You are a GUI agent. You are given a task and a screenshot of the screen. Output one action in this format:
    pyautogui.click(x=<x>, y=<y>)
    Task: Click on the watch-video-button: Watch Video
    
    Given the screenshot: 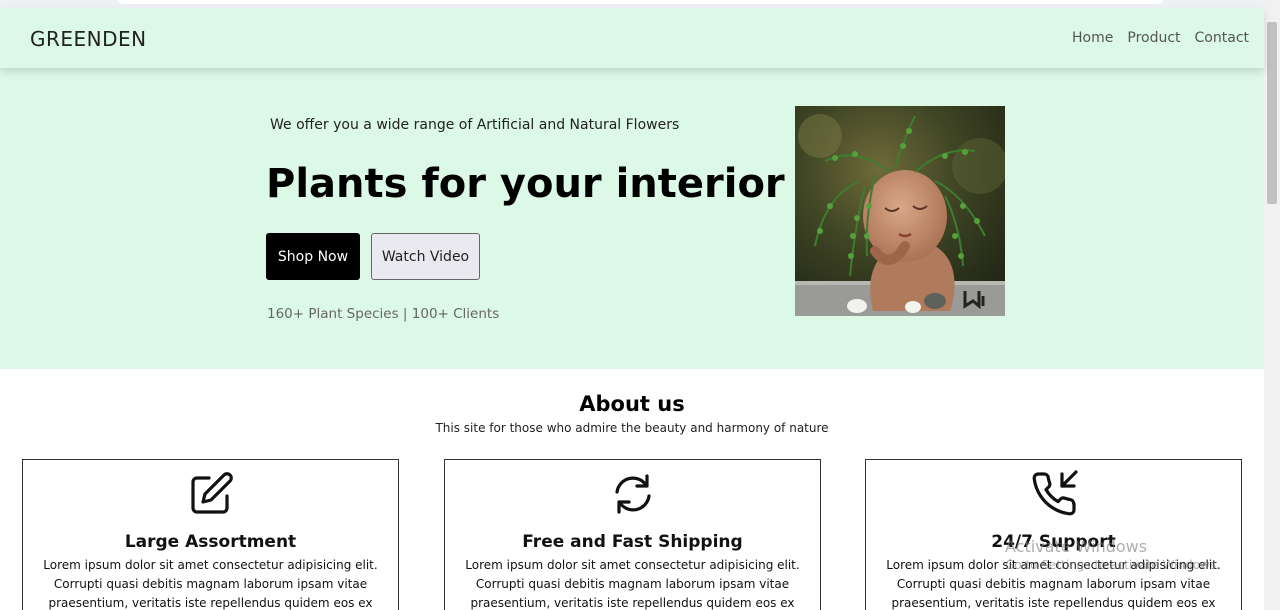 What is the action you would take?
    pyautogui.click(x=425, y=256)
    